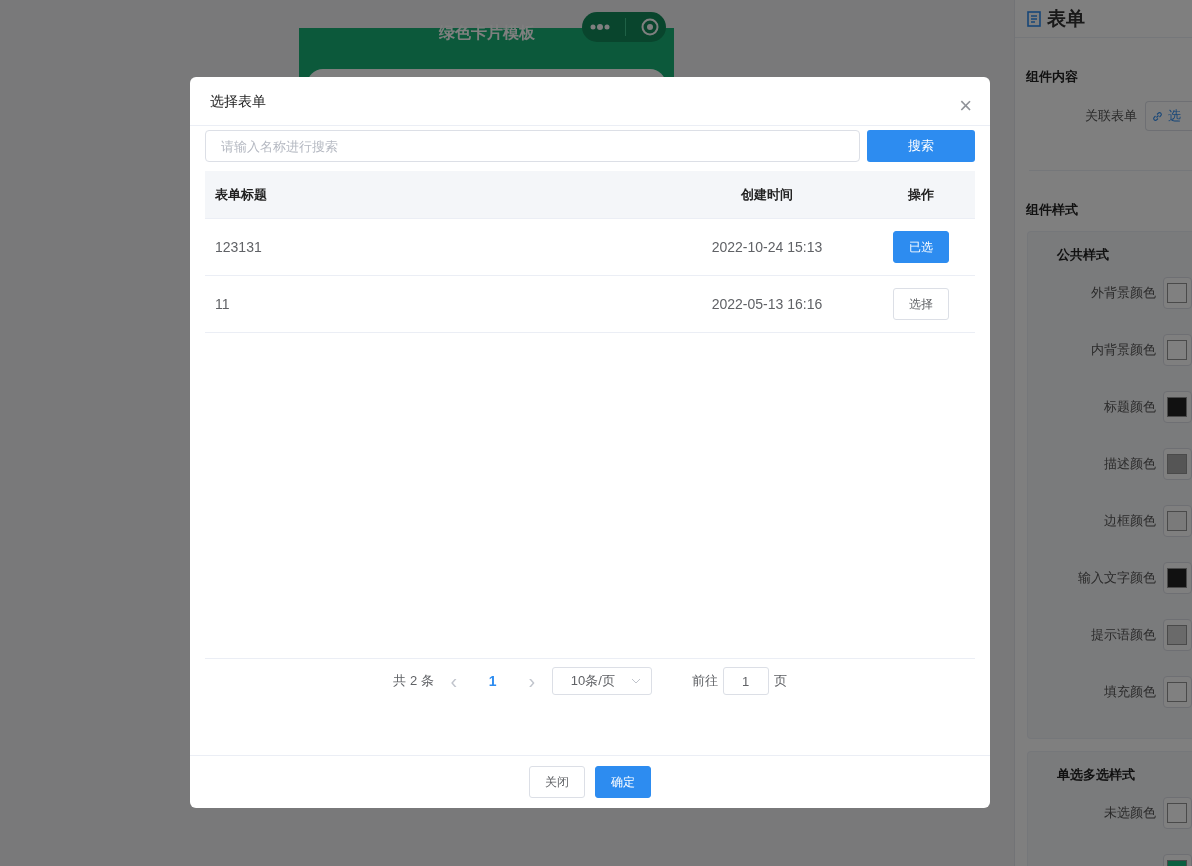 Image resolution: width=1192 pixels, height=866 pixels. Describe the element at coordinates (599, 27) in the screenshot. I see `more-icon` at that location.